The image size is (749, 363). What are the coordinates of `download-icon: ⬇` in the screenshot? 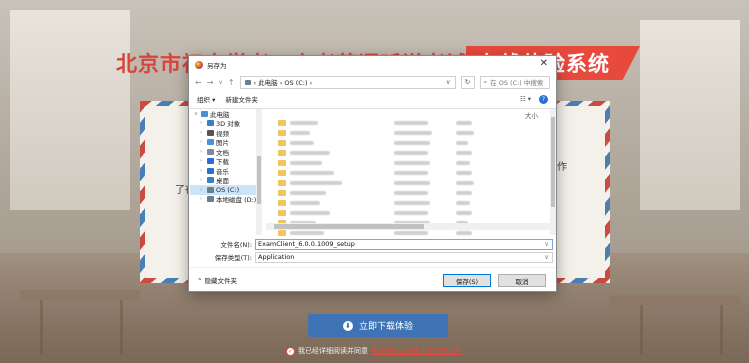 It's located at (347, 325).